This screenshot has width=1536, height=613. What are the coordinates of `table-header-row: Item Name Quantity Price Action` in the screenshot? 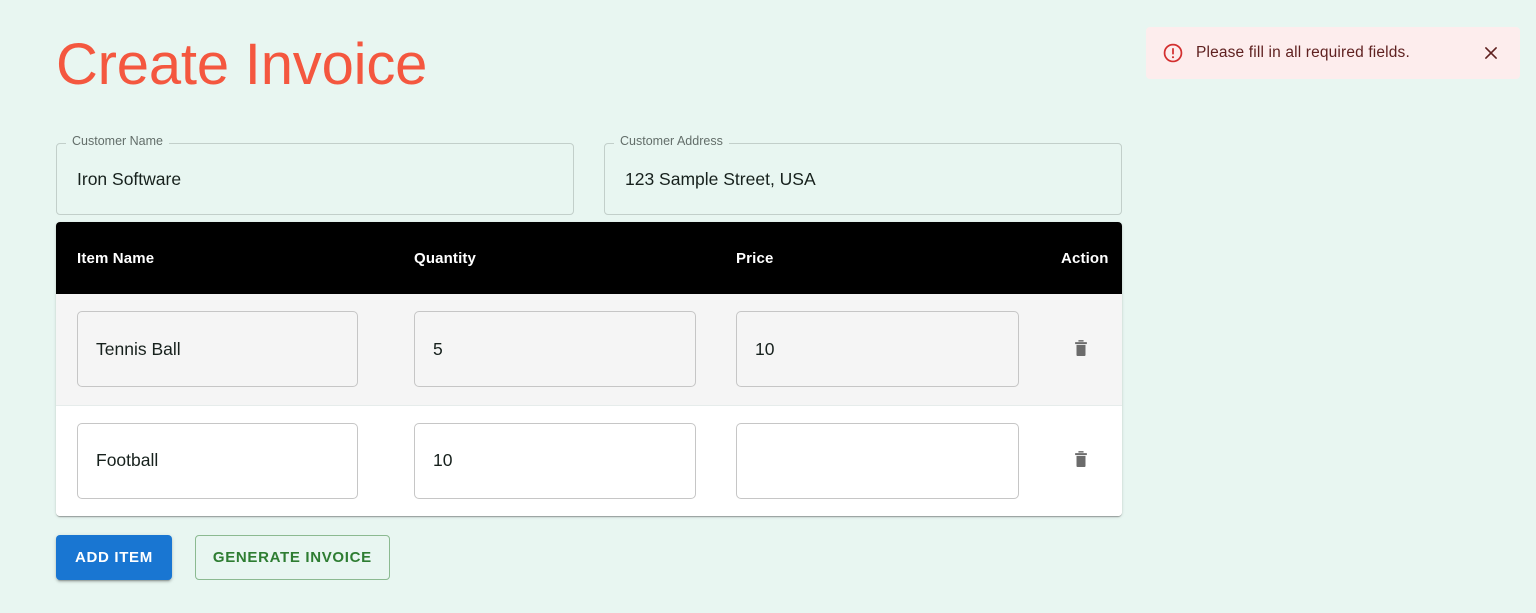 It's located at (589, 258).